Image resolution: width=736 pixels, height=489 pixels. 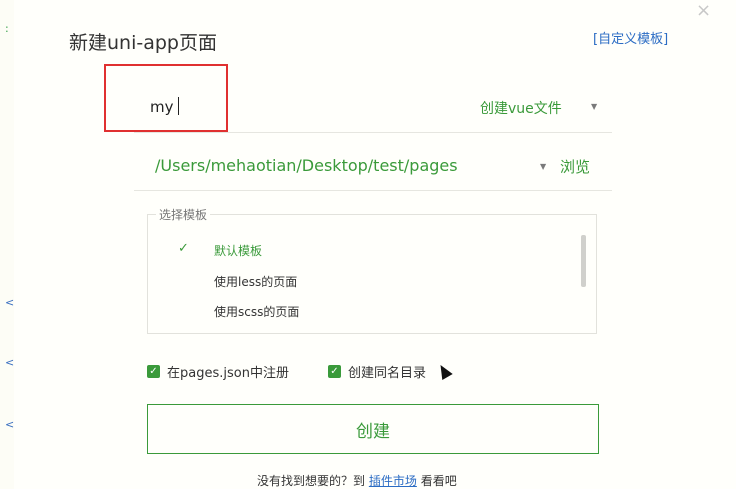 What do you see at coordinates (255, 281) in the screenshot?
I see `template-item-less: 使用less的页面` at bounding box center [255, 281].